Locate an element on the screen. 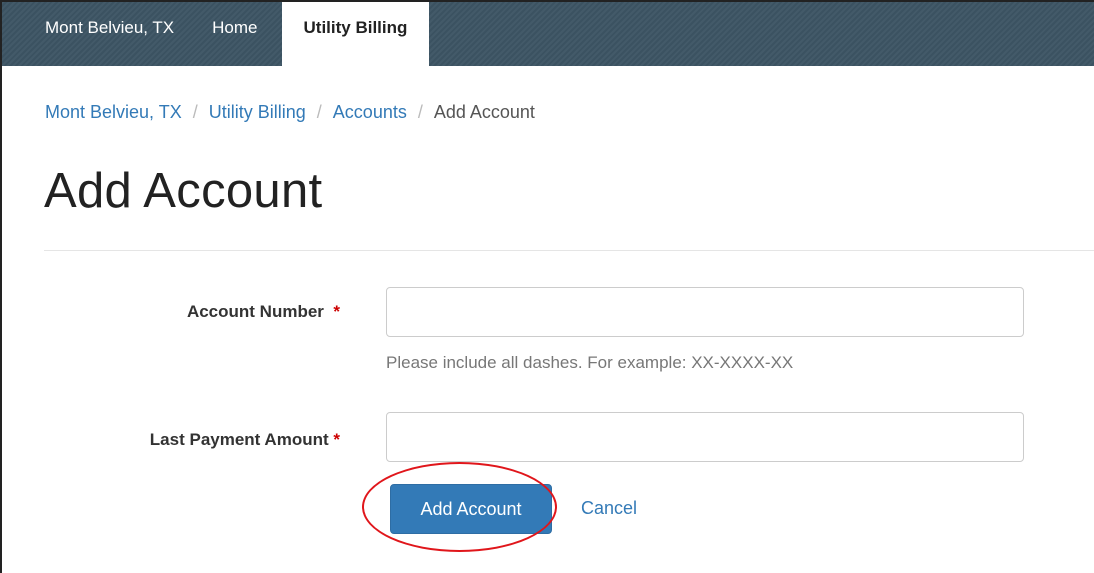 Image resolution: width=1094 pixels, height=573 pixels. account-number-input is located at coordinates (705, 312).